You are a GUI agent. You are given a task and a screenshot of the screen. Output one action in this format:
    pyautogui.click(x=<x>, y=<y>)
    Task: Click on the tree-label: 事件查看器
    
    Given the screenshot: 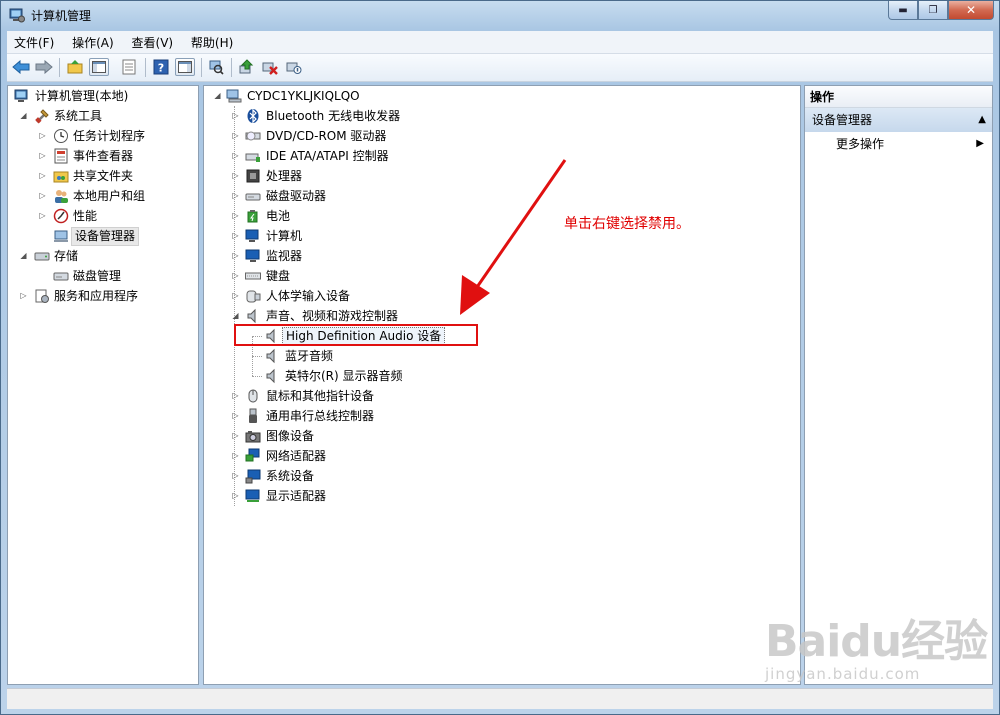 What is the action you would take?
    pyautogui.click(x=103, y=156)
    